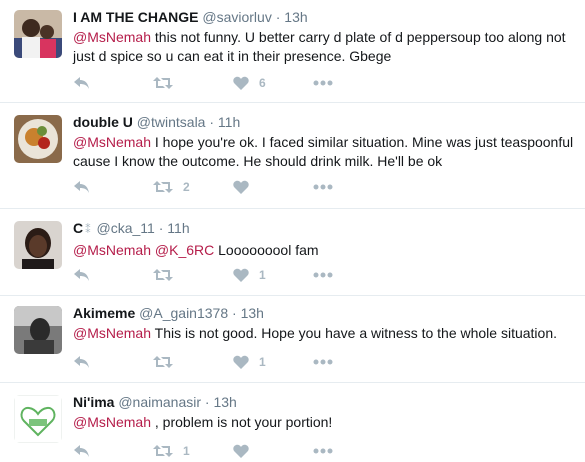 This screenshot has width=585, height=462. What do you see at coordinates (93, 402) in the screenshot?
I see `display-name: Ni'ima` at bounding box center [93, 402].